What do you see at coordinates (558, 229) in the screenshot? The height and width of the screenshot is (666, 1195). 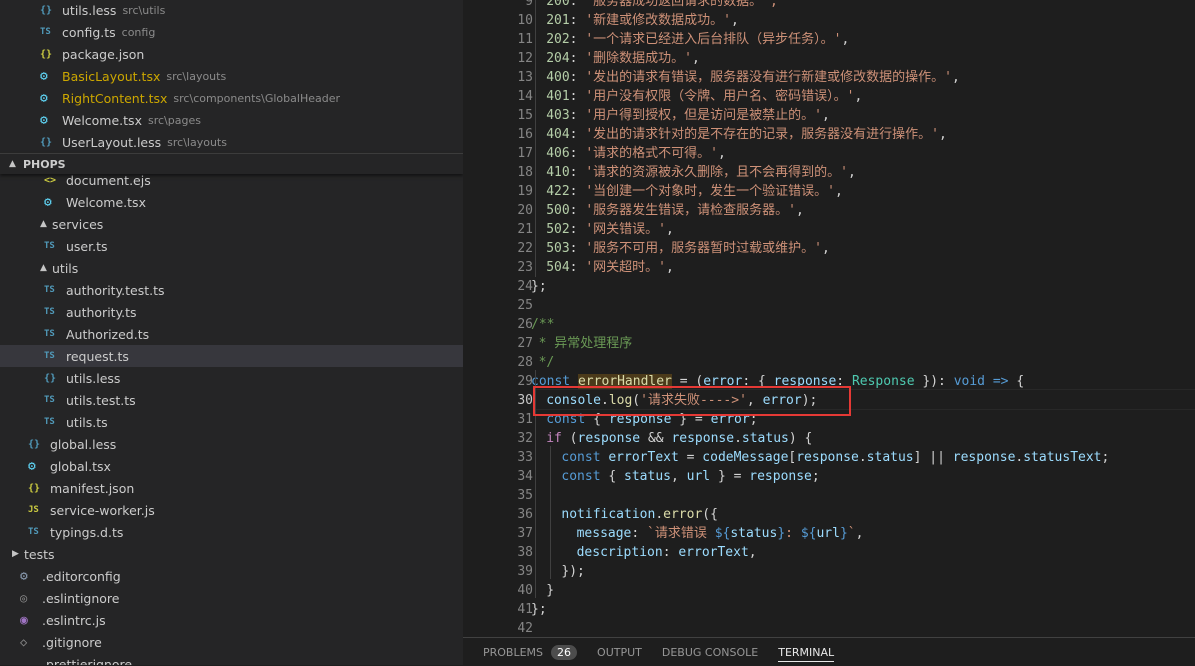 I see `code-token: 502` at bounding box center [558, 229].